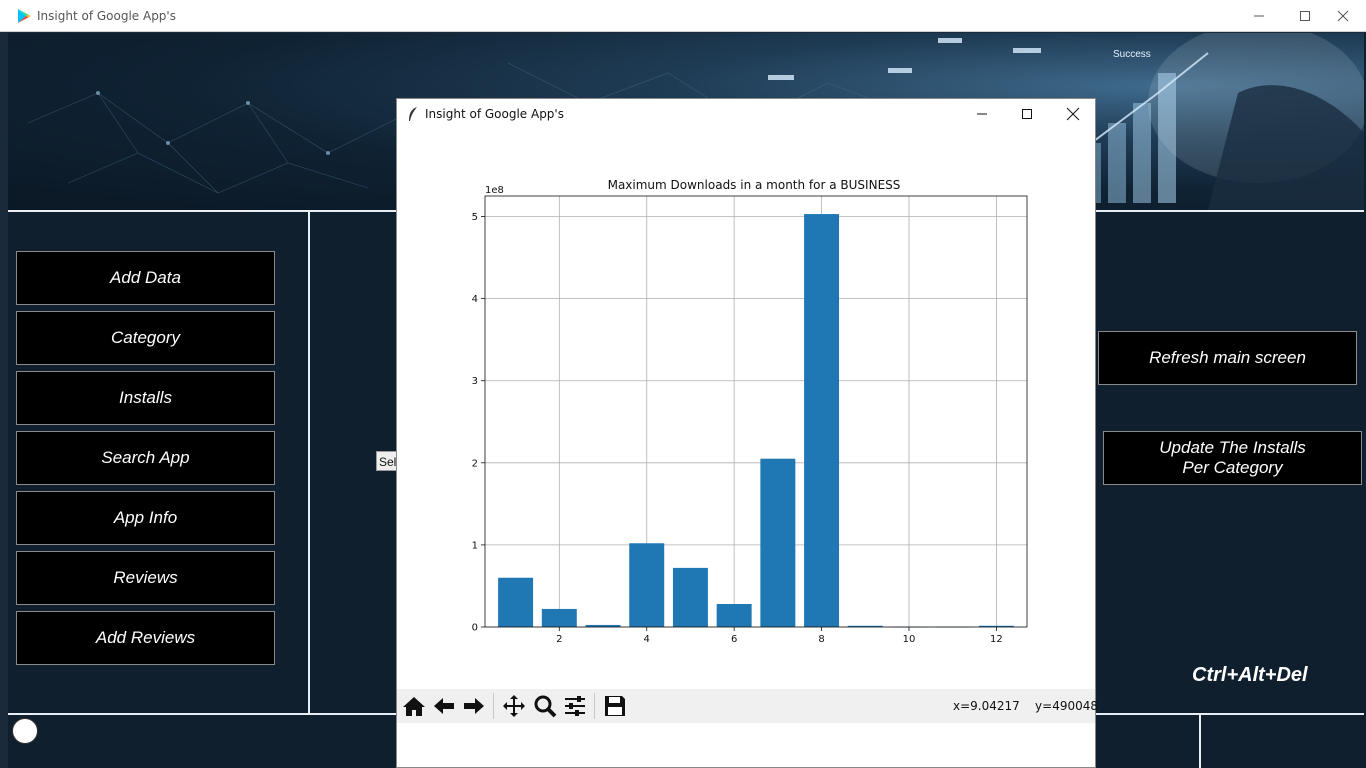  I want to click on chart-toolbar: x=9.04217 y=490048, so click(748, 706).